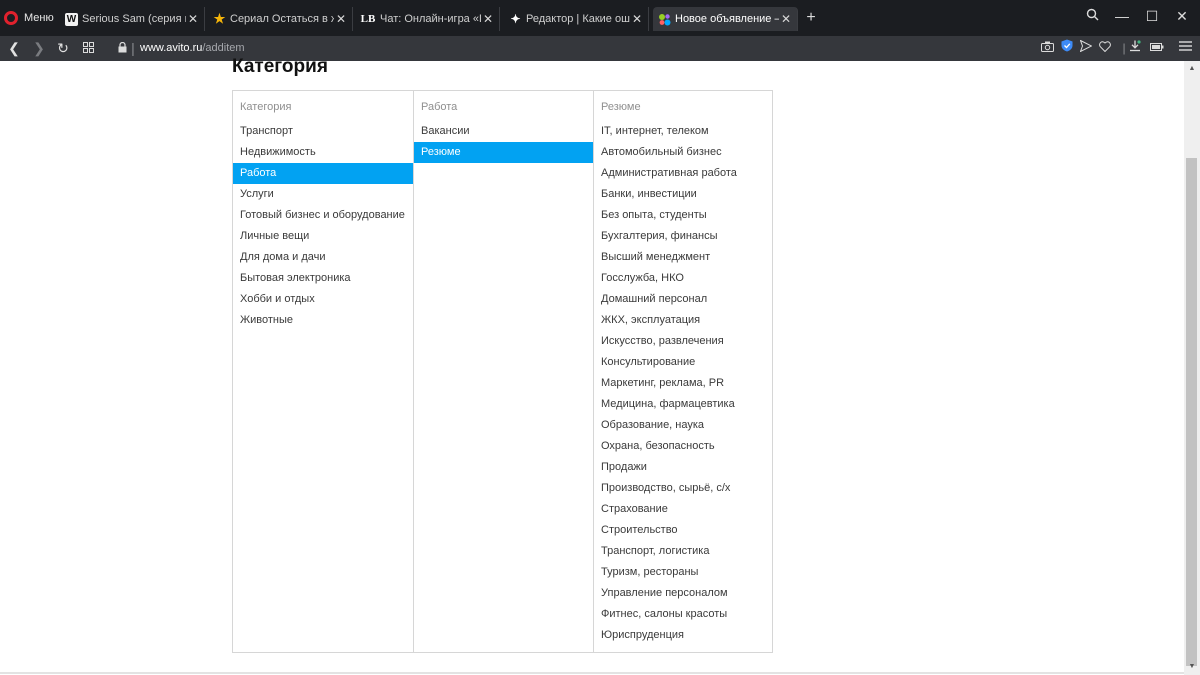 This screenshot has height=675, width=1200. I want to click on tab-lost-series: ★ Сериал Остаться в живых (Lo ✕, so click(280, 19).